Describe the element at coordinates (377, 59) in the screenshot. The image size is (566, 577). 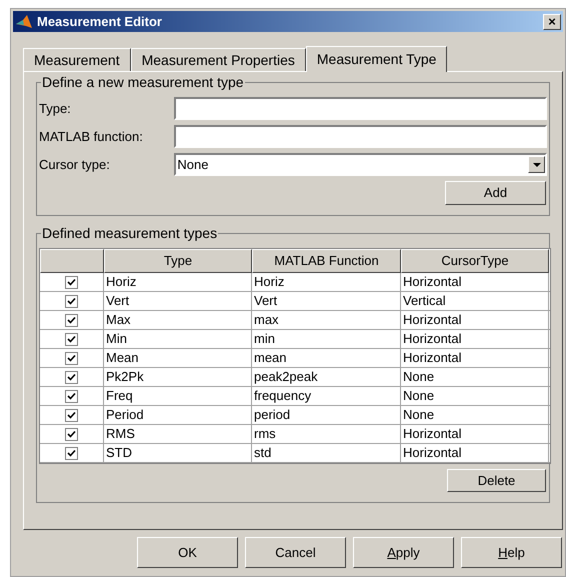
I see `tab: Measurement Type` at that location.